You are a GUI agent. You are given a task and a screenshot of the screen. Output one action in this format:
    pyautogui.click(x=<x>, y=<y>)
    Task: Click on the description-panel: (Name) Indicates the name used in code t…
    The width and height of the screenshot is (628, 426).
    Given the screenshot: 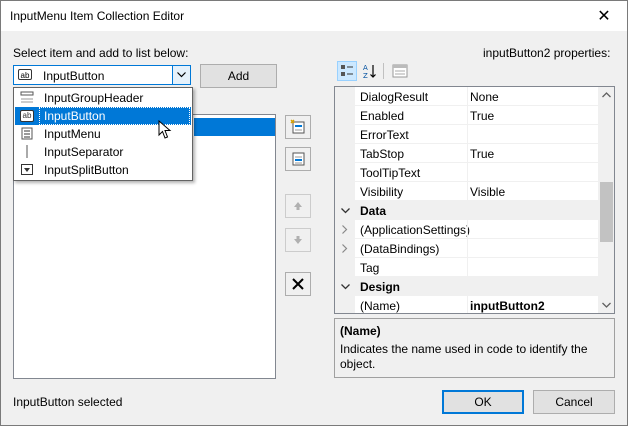 What is the action you would take?
    pyautogui.click(x=474, y=348)
    